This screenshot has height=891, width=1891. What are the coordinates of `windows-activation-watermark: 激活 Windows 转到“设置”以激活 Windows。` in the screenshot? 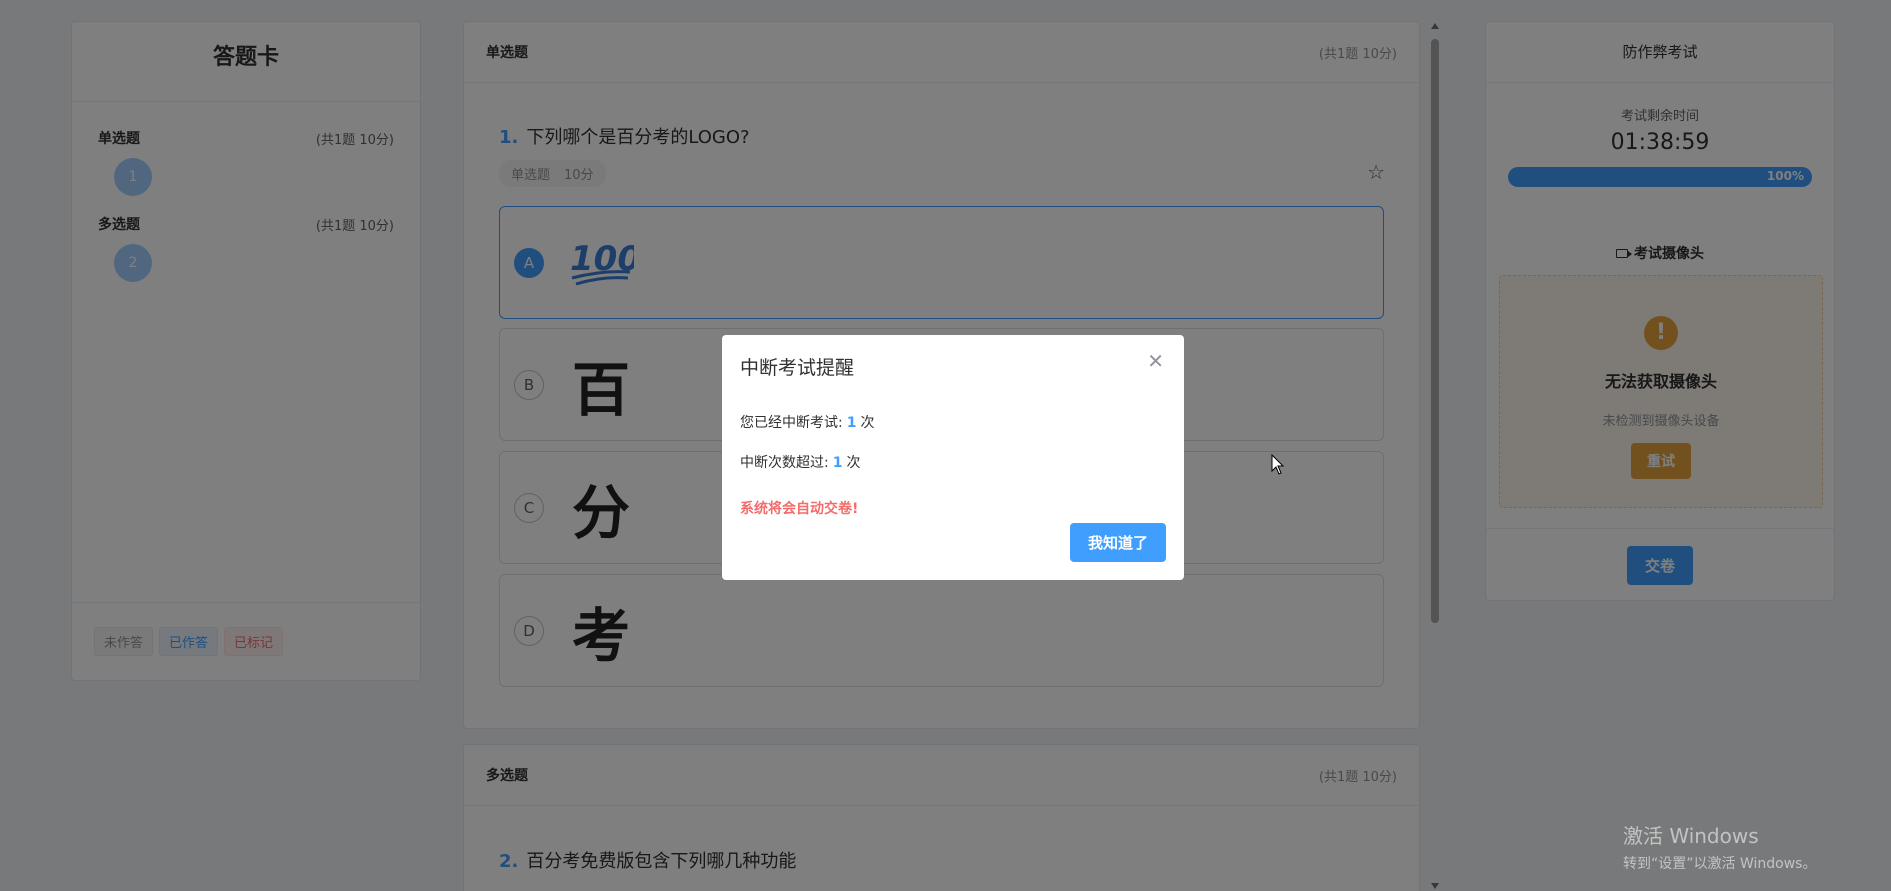 It's located at (1720, 848).